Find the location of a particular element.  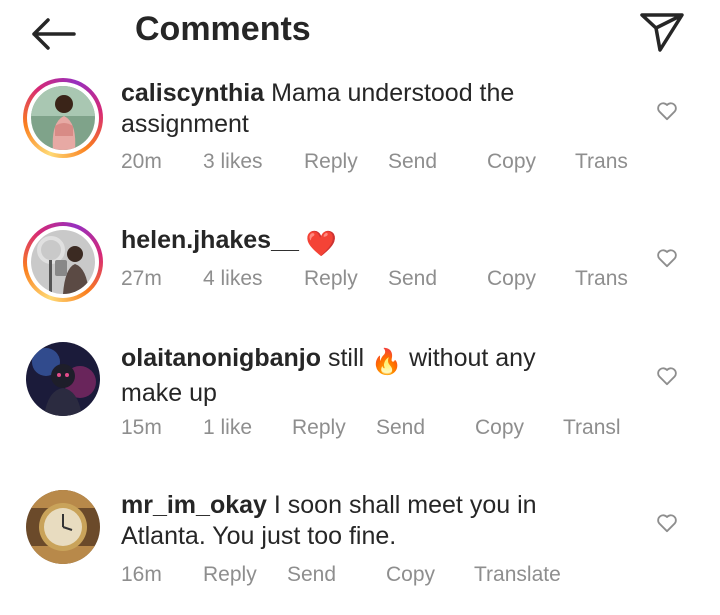

translate-button: Translate is located at coordinates (517, 575).